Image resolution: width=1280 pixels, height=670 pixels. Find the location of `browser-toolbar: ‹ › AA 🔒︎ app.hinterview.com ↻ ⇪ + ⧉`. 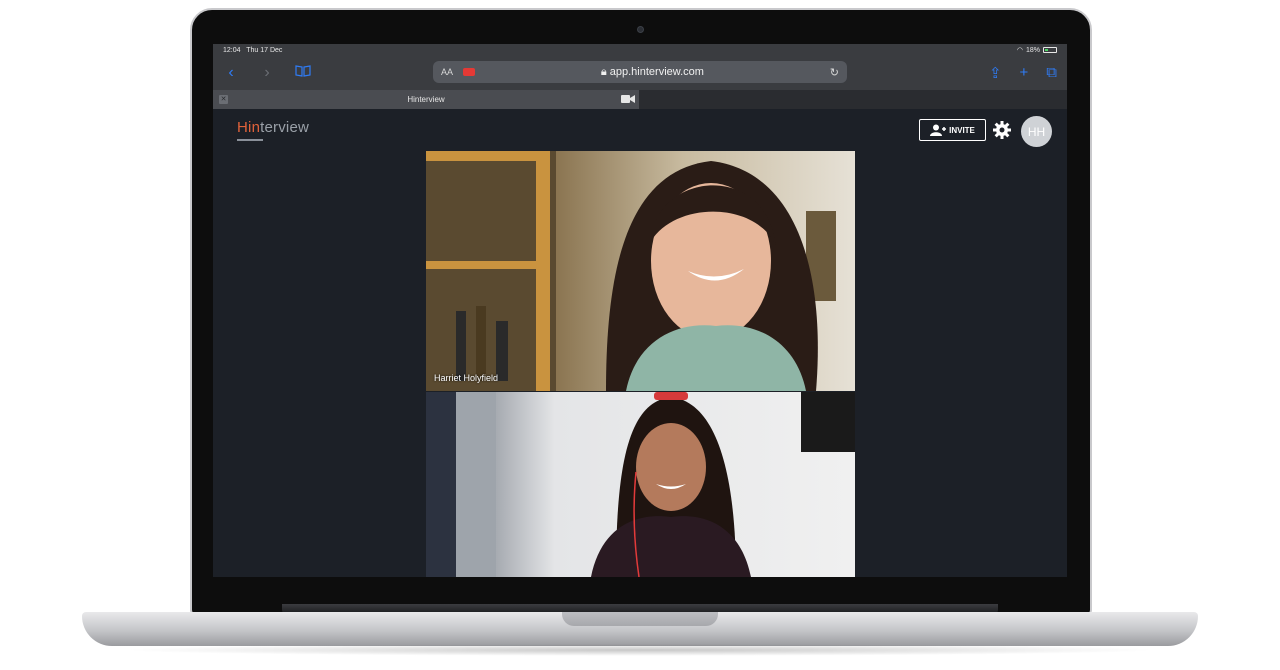

browser-toolbar: ‹ › AA 🔒︎ app.hinterview.com ↻ ⇪ + ⧉ is located at coordinates (640, 73).